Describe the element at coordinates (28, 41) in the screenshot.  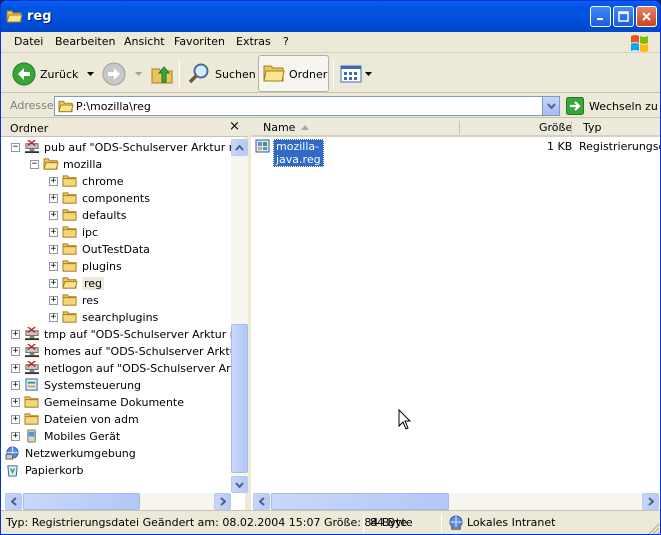
I see `menu-datei: Datei` at that location.